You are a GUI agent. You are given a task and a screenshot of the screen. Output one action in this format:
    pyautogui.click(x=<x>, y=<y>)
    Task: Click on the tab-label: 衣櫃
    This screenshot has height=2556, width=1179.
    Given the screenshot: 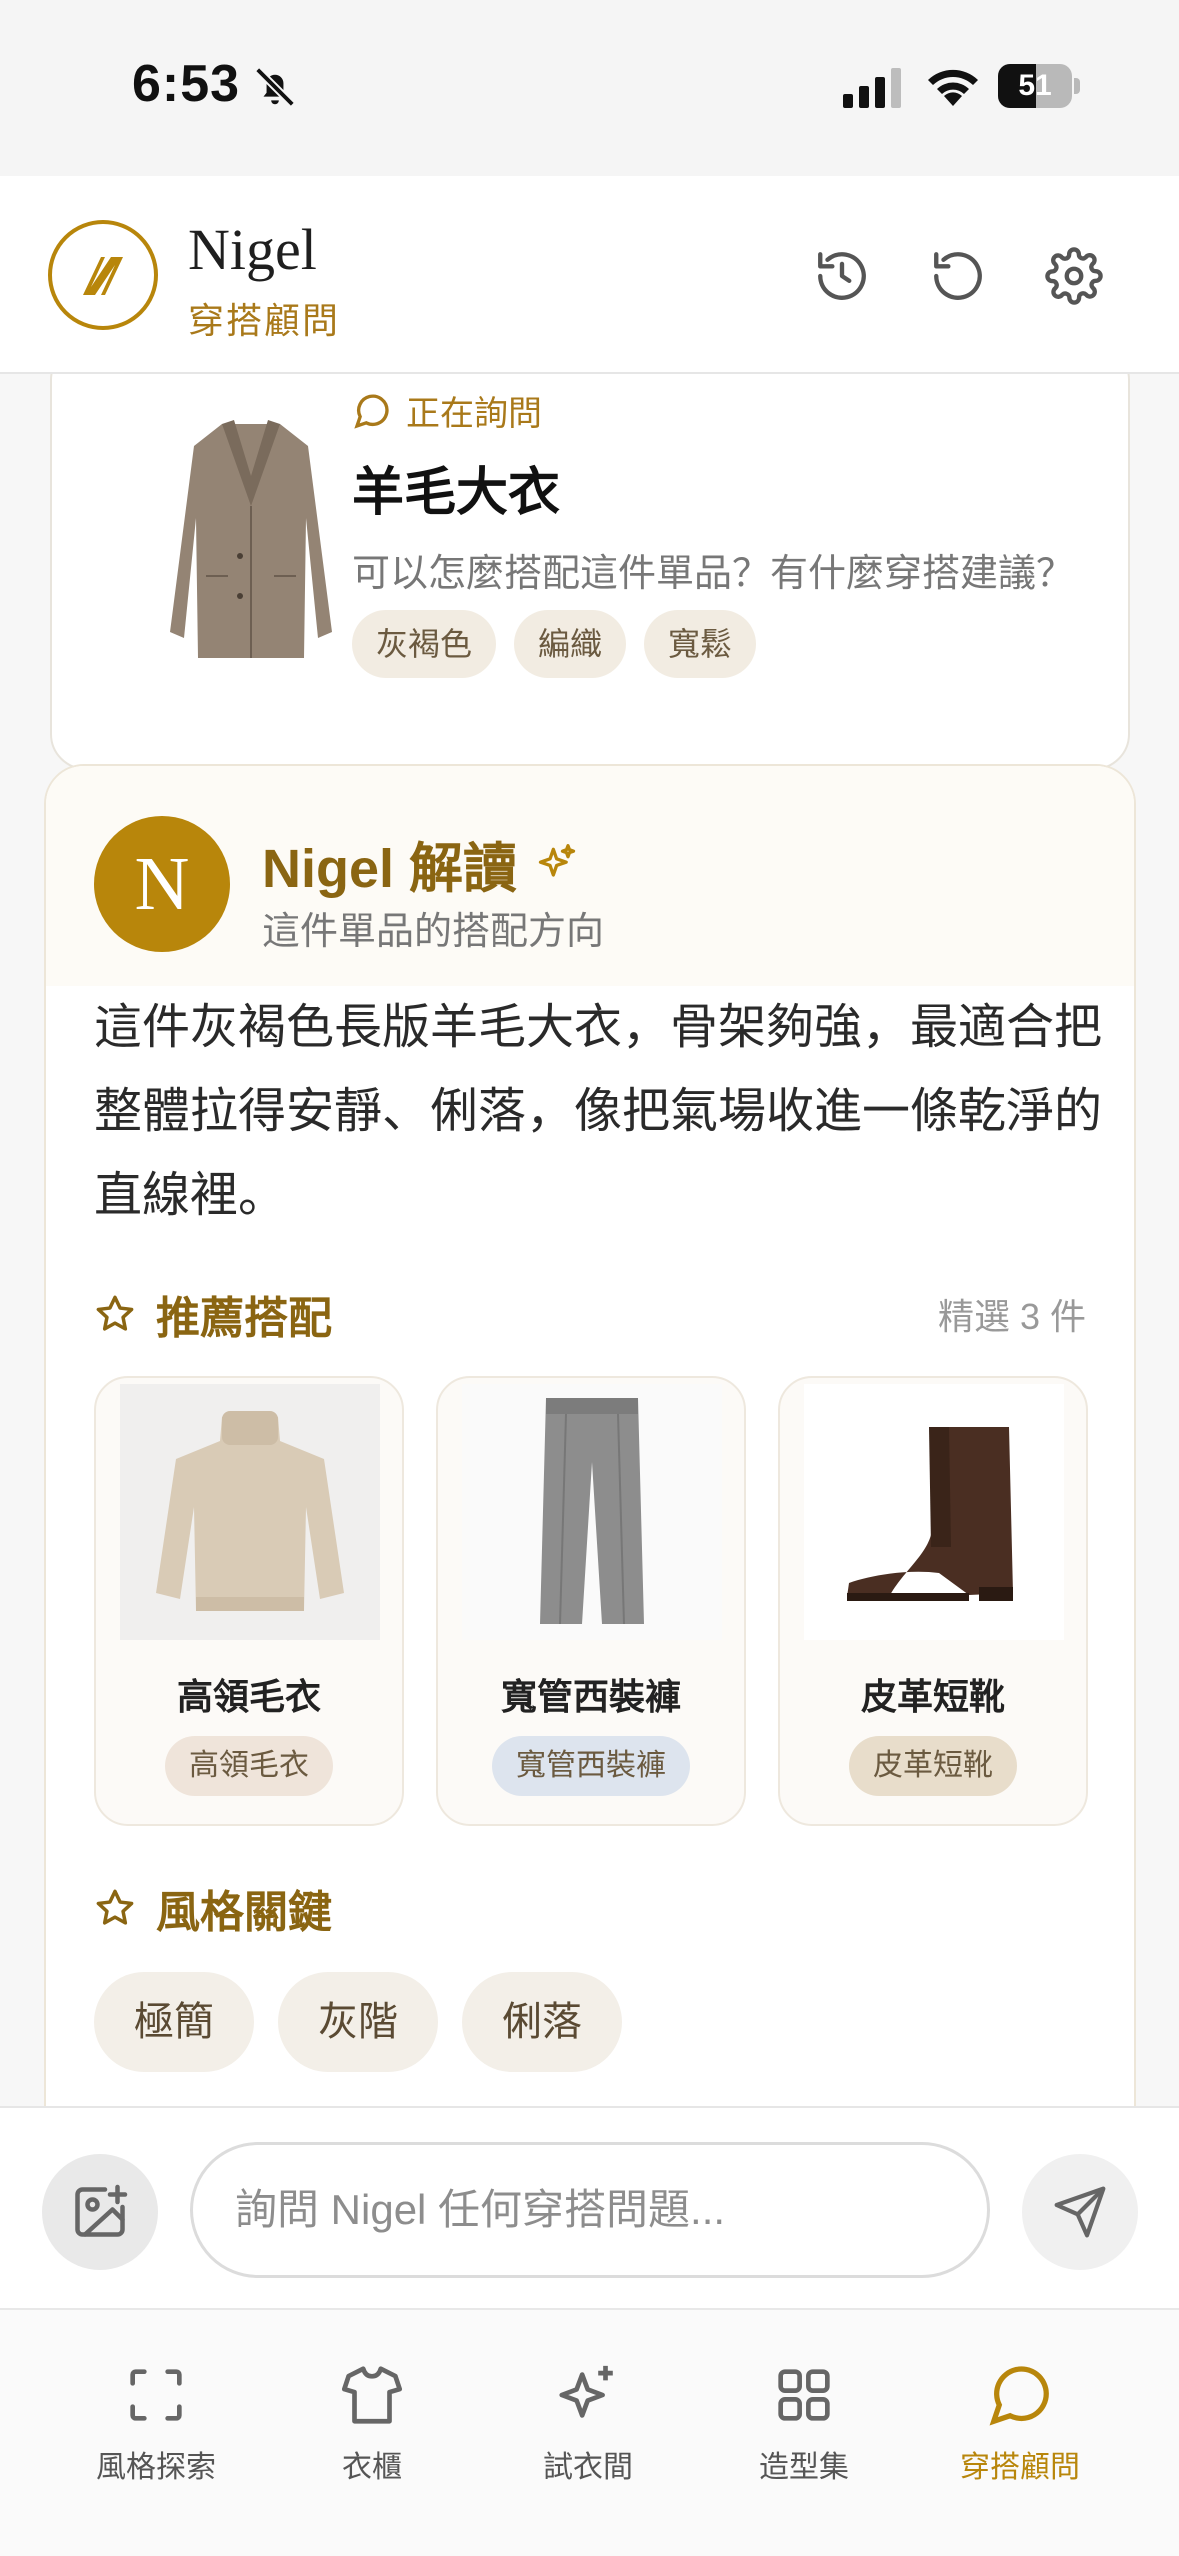 What is the action you would take?
    pyautogui.click(x=372, y=2467)
    